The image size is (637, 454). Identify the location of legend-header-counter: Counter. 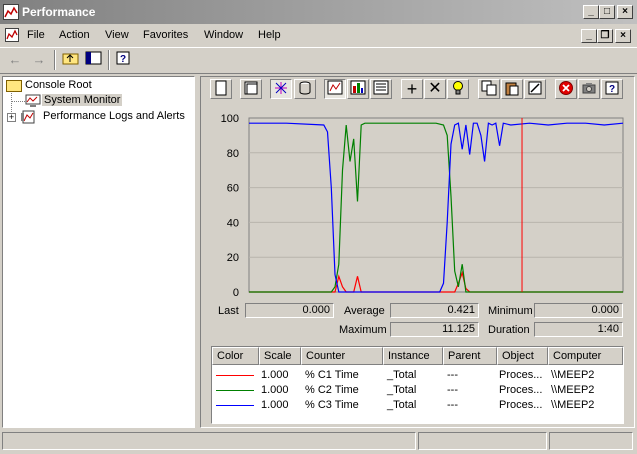
(342, 356).